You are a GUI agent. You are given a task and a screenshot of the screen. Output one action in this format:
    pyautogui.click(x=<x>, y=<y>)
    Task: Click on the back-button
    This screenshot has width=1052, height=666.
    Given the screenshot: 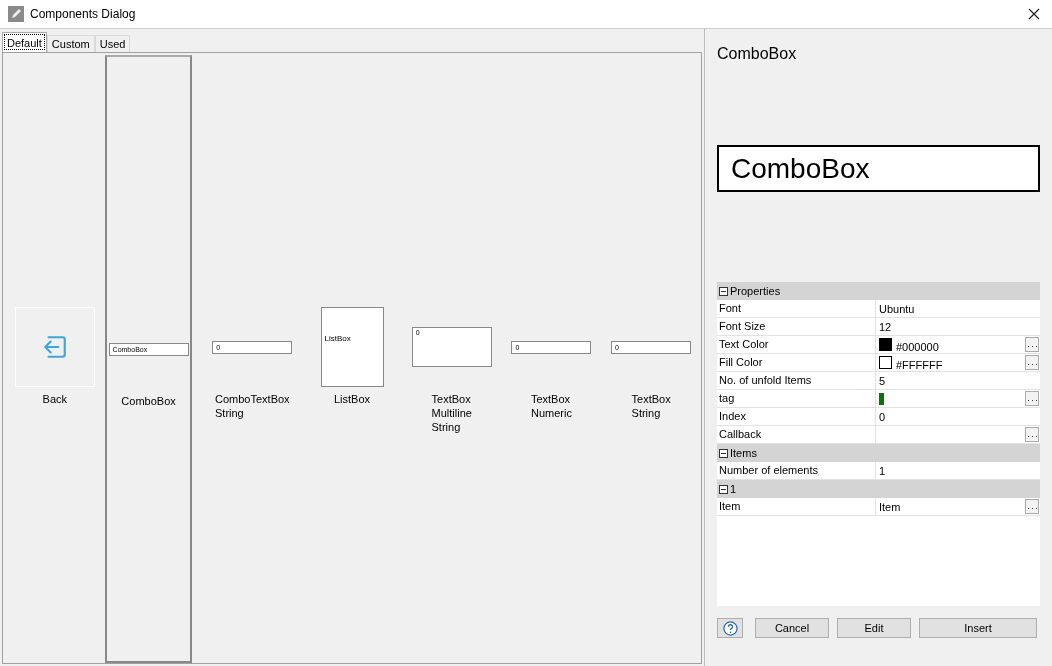 What is the action you would take?
    pyautogui.click(x=54, y=347)
    